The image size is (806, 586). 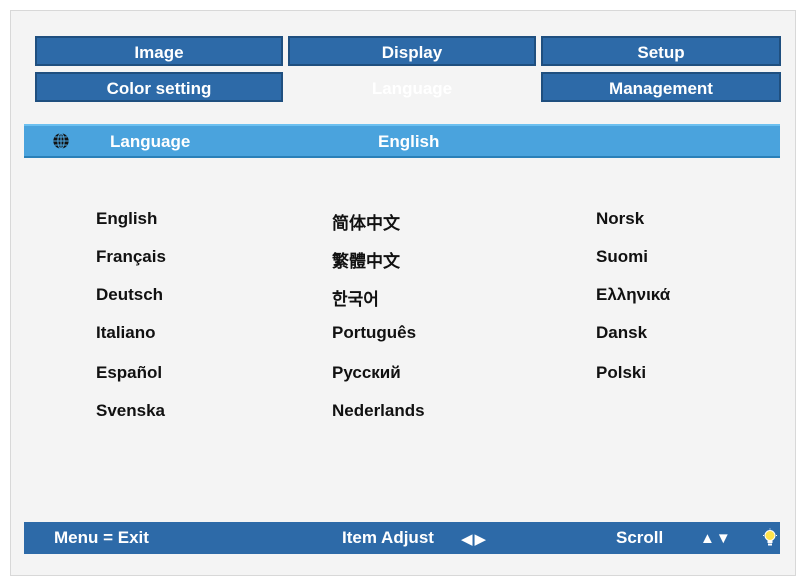 I want to click on item-adjust-hint: Item Adjust, so click(x=388, y=537).